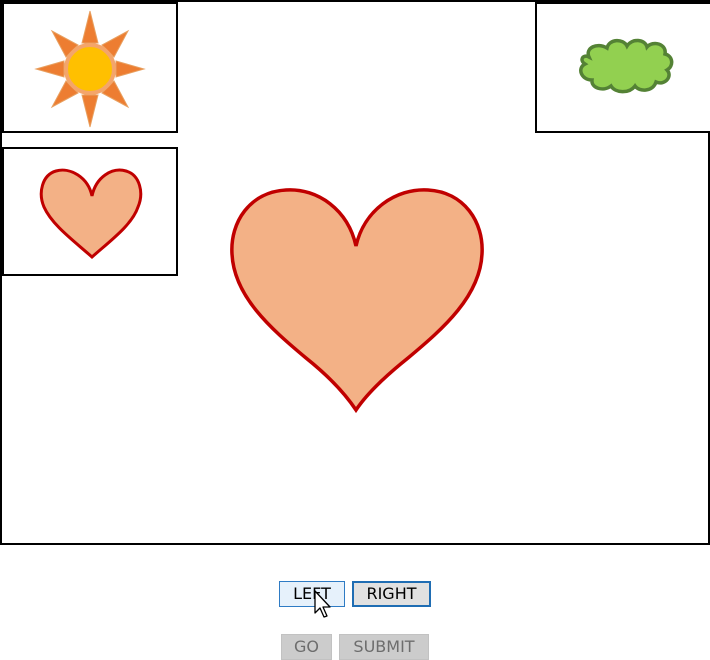 Image resolution: width=710 pixels, height=660 pixels. Describe the element at coordinates (306, 647) in the screenshot. I see `go-button: GO` at that location.